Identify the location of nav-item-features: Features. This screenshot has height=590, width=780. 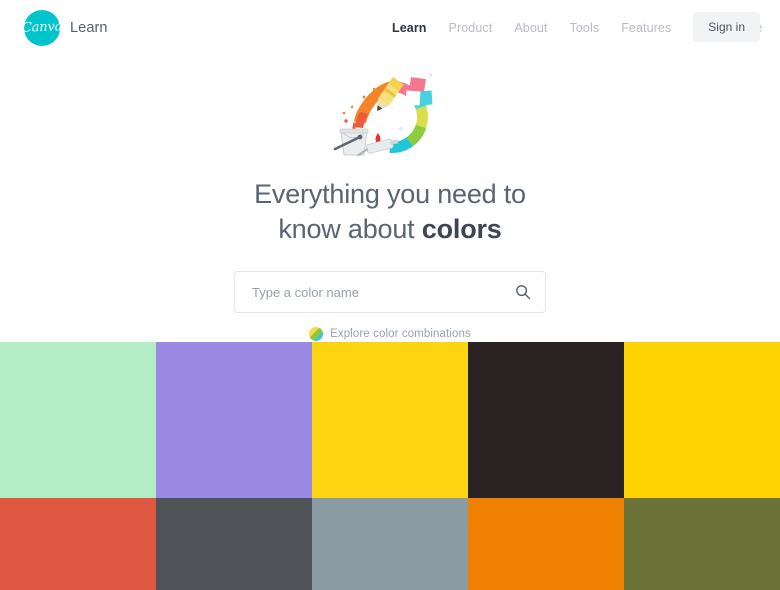
(646, 28).